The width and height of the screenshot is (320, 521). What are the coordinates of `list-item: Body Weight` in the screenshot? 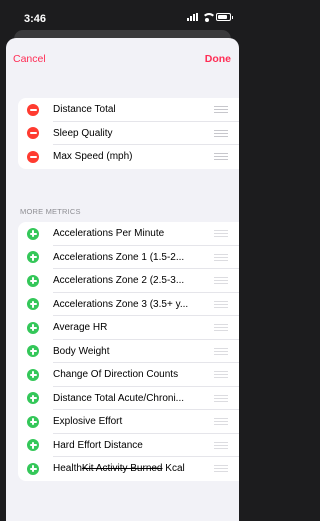 It's located at (128, 351).